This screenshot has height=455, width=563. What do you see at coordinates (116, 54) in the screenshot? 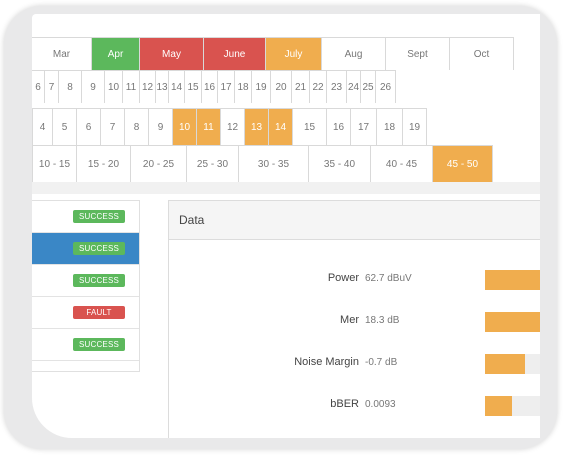
I see `month-tab-1: Apr` at bounding box center [116, 54].